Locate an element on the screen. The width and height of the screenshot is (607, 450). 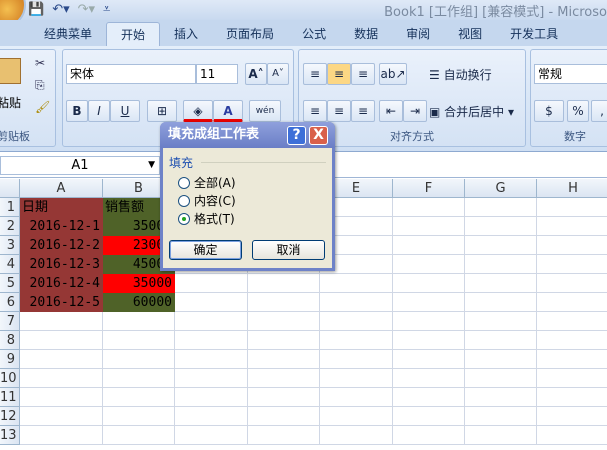
tab-page-layout: 页面布局 is located at coordinates (250, 34).